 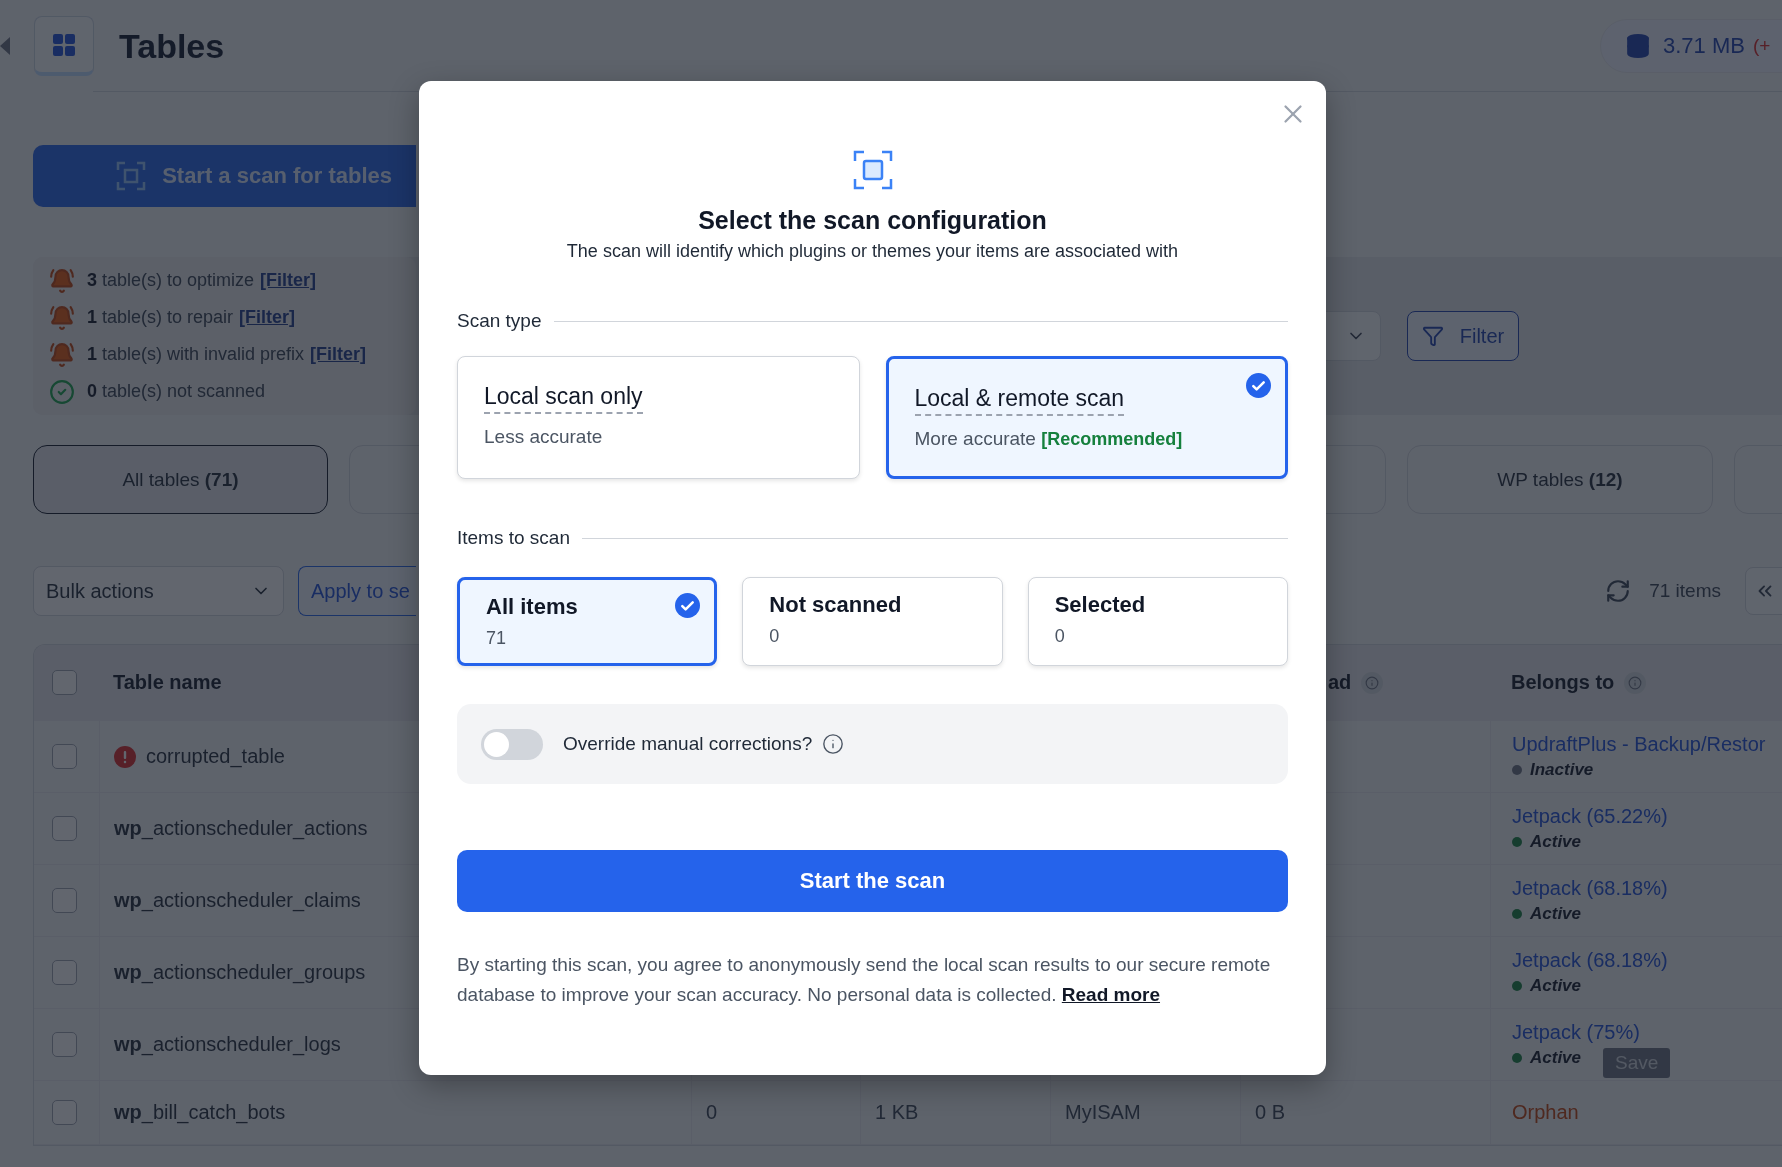 What do you see at coordinates (241, 828) in the screenshot?
I see `table-name: wp_actionscheduler_actions` at bounding box center [241, 828].